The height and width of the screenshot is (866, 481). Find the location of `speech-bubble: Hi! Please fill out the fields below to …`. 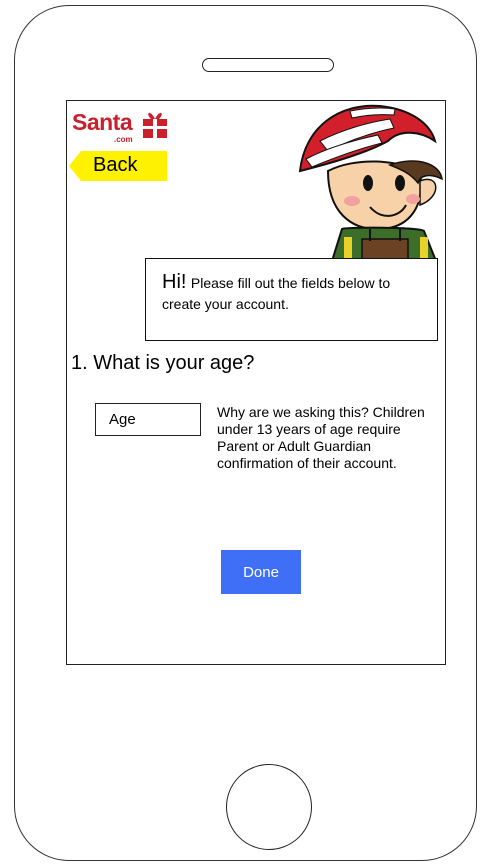

speech-bubble: Hi! Please fill out the fields below to … is located at coordinates (291, 299).